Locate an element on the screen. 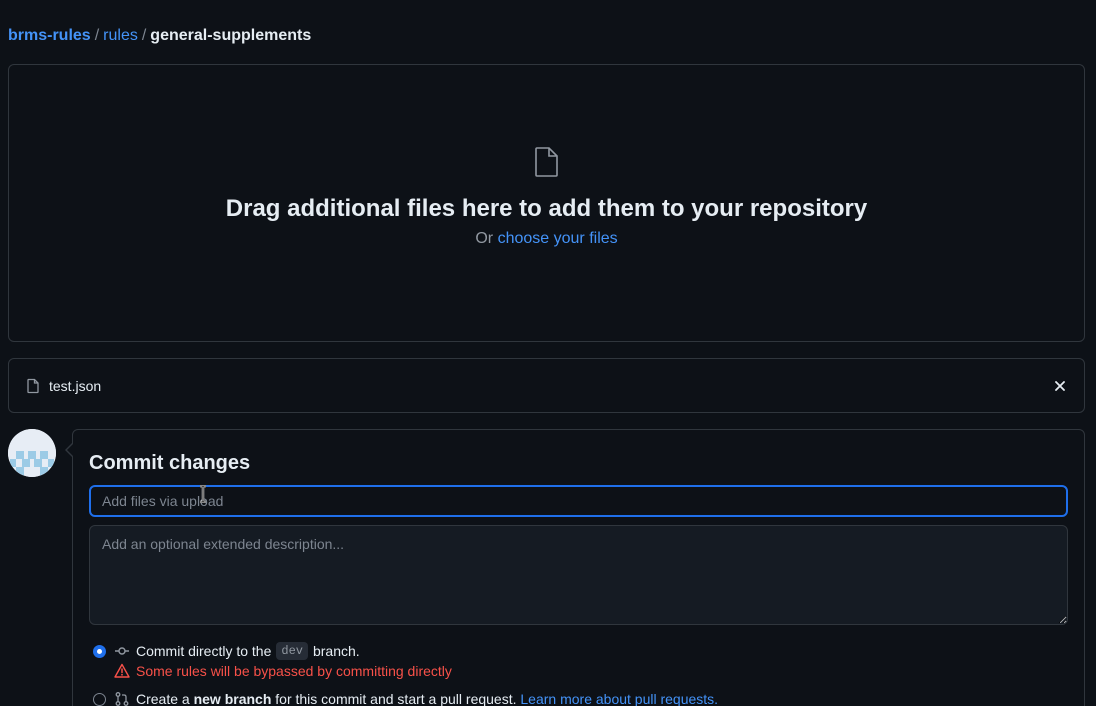  commit-direct-radio is located at coordinates (99, 651).